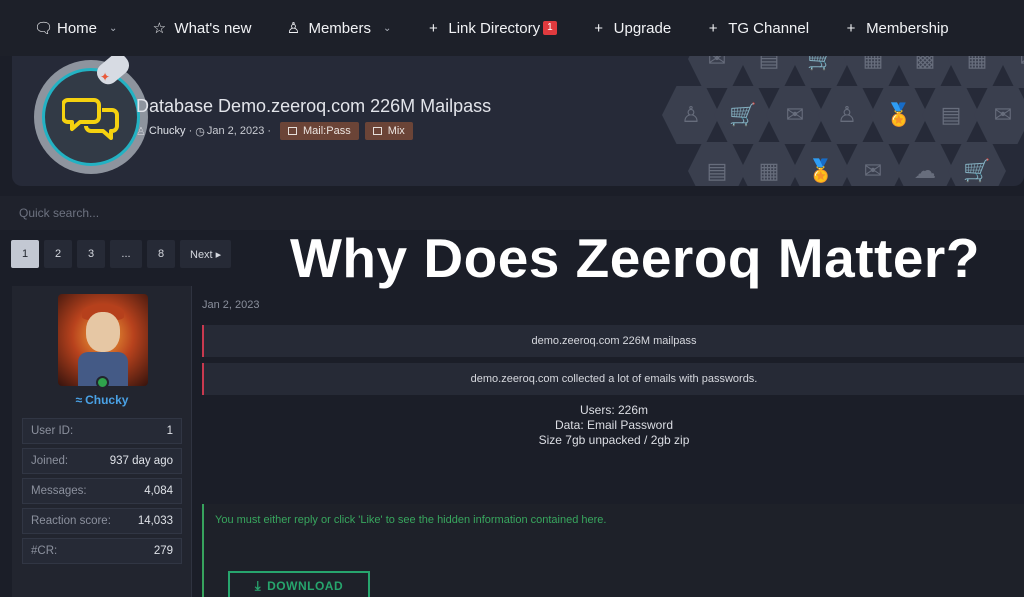 The width and height of the screenshot is (1024, 597). I want to click on download-label: DOWNLOAD, so click(305, 586).